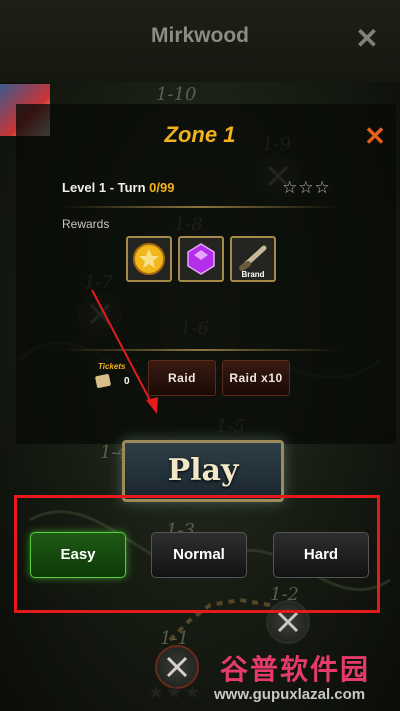 The width and height of the screenshot is (400, 711). I want to click on watermark-brand: 谷普软件园, so click(295, 669).